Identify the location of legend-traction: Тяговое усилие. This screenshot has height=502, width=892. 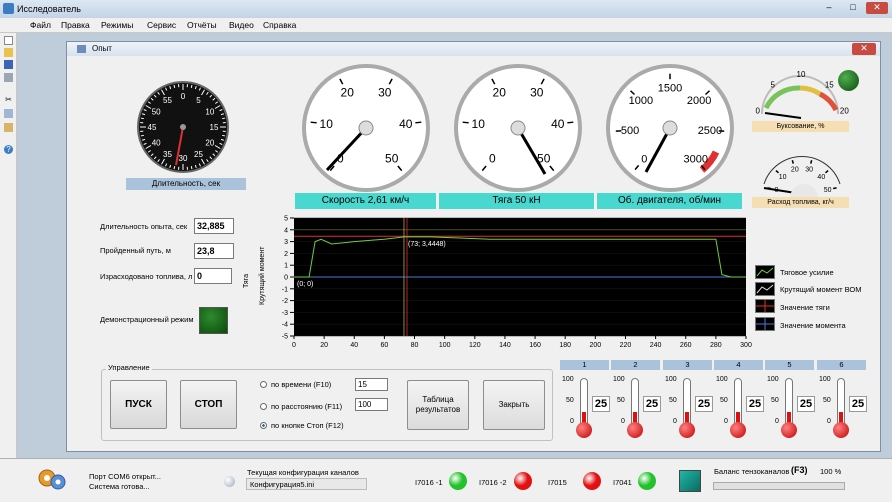
(807, 272).